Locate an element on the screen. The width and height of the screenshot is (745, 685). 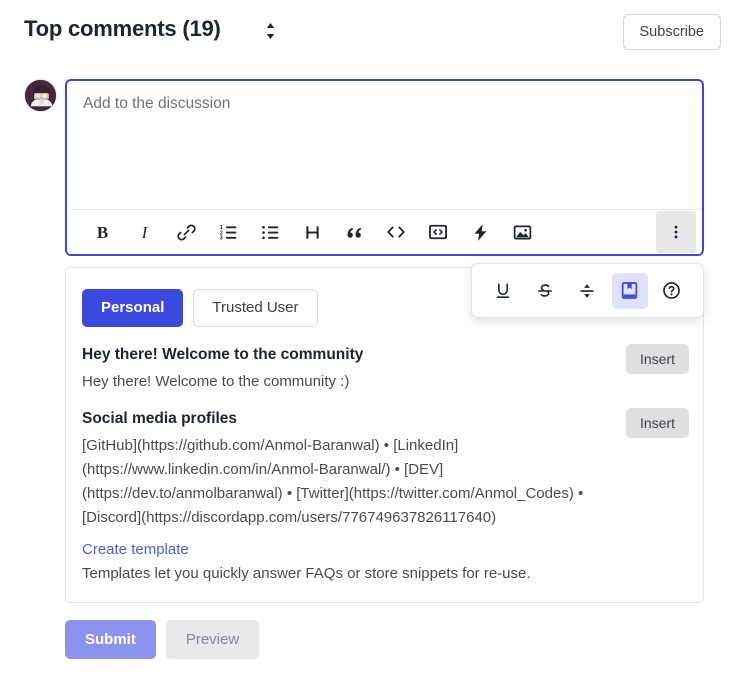
template-tabs: Personal Trusted User is located at coordinates (200, 308).